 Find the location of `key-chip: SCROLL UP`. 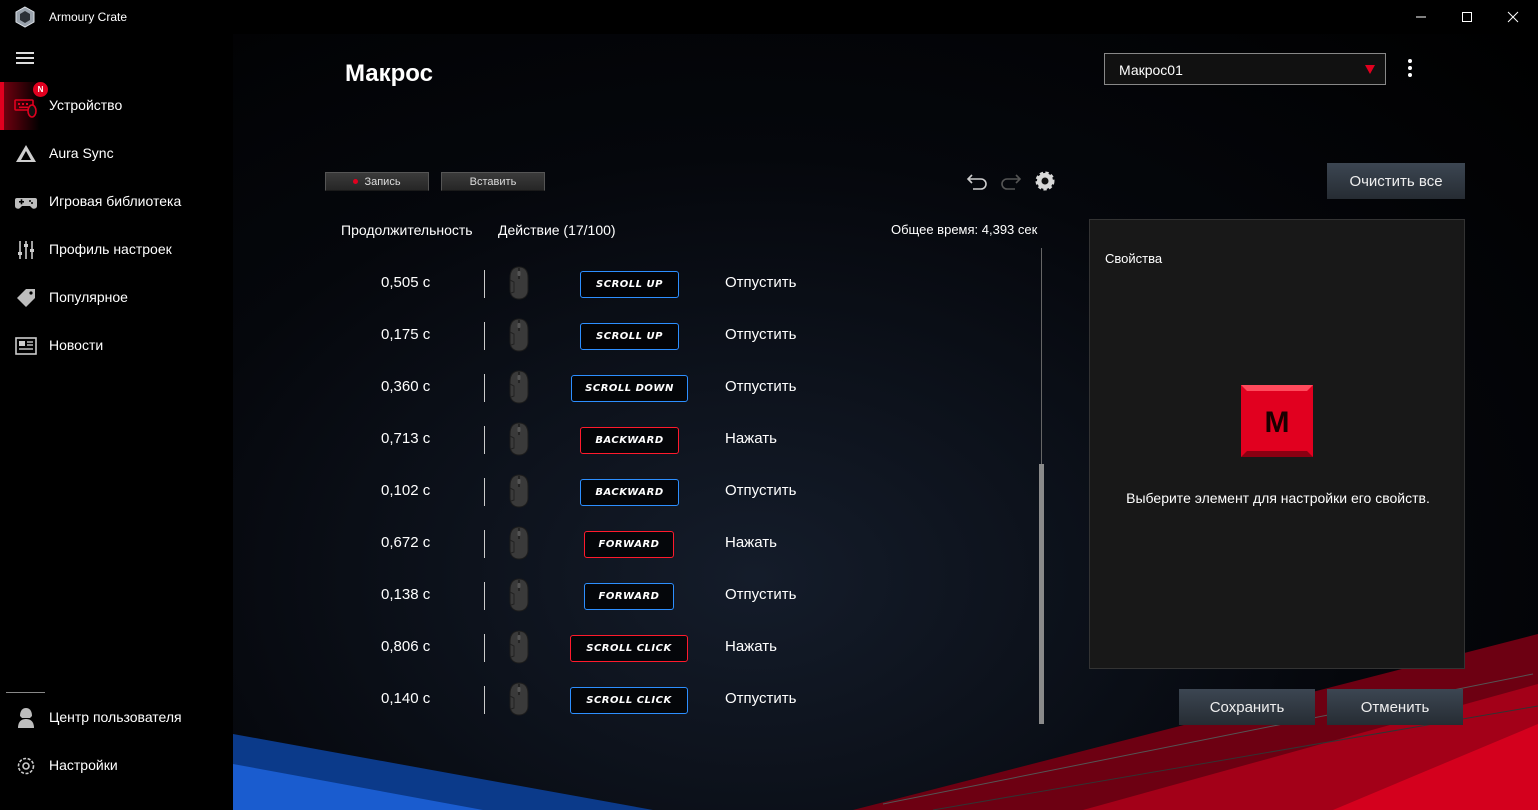

key-chip: SCROLL UP is located at coordinates (629, 336).